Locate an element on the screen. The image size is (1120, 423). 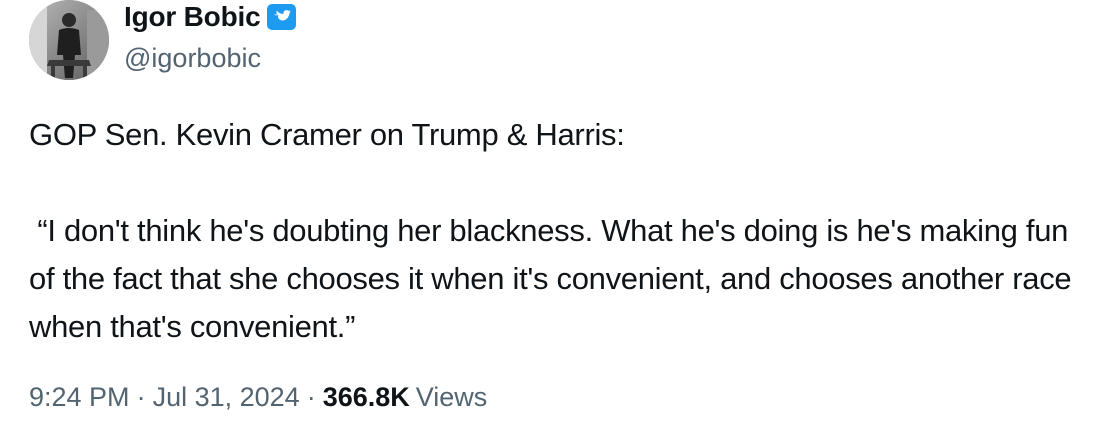
author-block: Igor Bobic @igorbobic is located at coordinates (211, 37).